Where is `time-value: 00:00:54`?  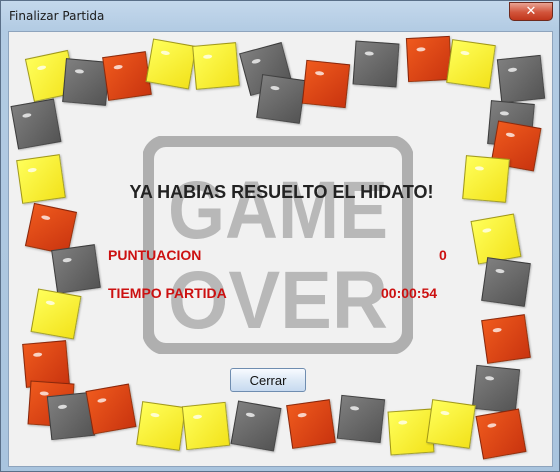 time-value: 00:00:54 is located at coordinates (409, 293).